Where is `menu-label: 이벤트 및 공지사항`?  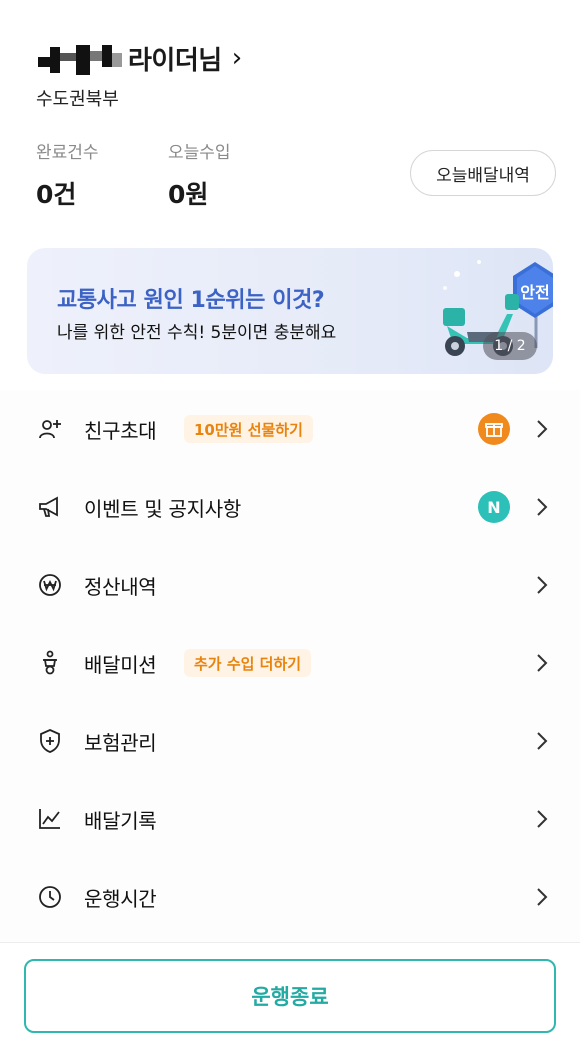
menu-label: 이벤트 및 공지사항 is located at coordinates (162, 508).